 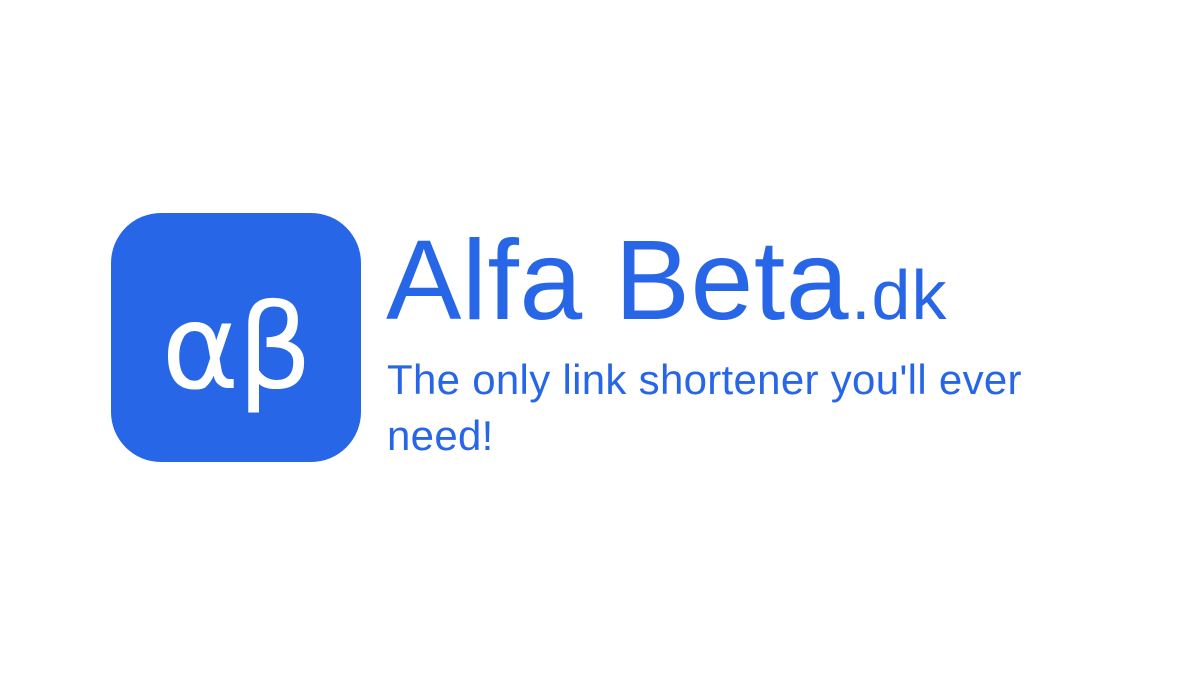 I want to click on brand-name: Alfa Beta, so click(x=618, y=280).